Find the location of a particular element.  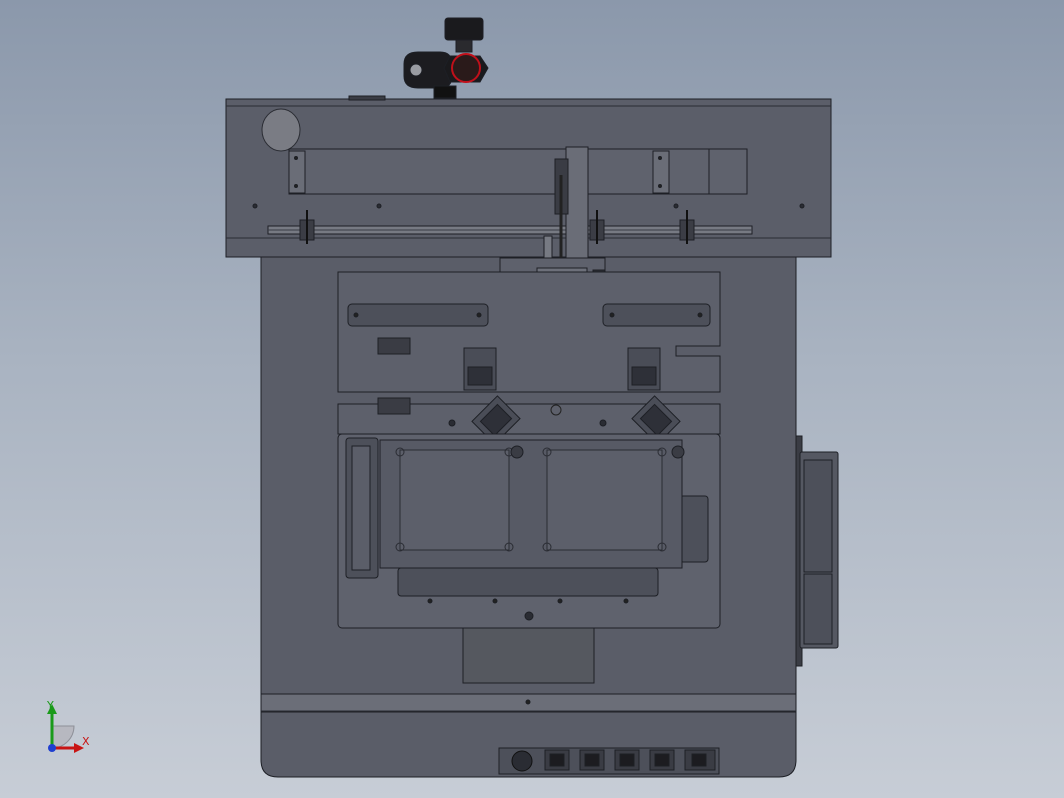

side-cabinet is located at coordinates (817, 551).